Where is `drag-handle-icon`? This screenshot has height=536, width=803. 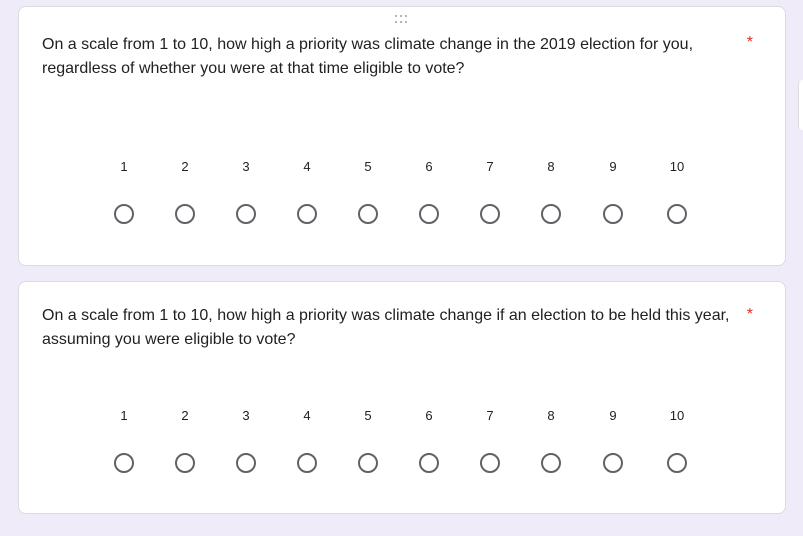 drag-handle-icon is located at coordinates (403, 21).